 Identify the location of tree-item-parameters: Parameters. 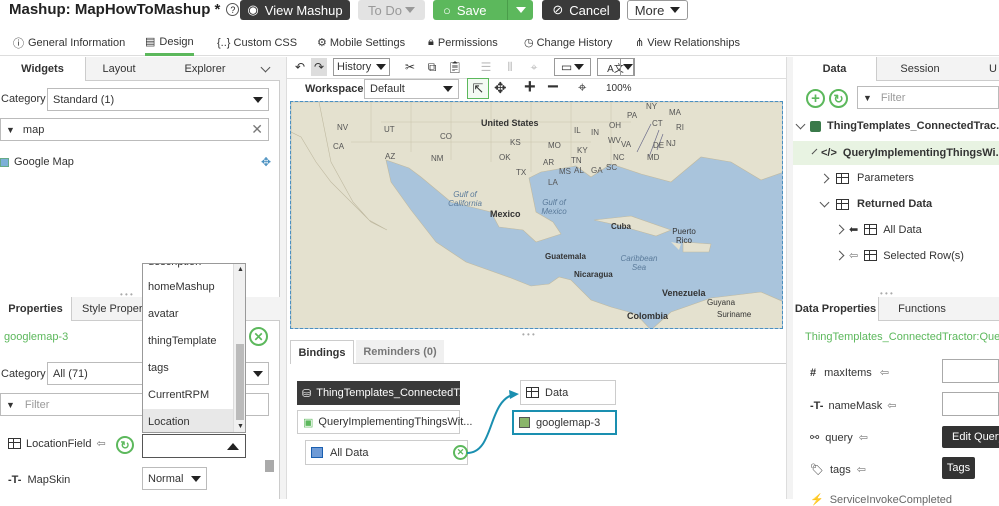
(866, 178).